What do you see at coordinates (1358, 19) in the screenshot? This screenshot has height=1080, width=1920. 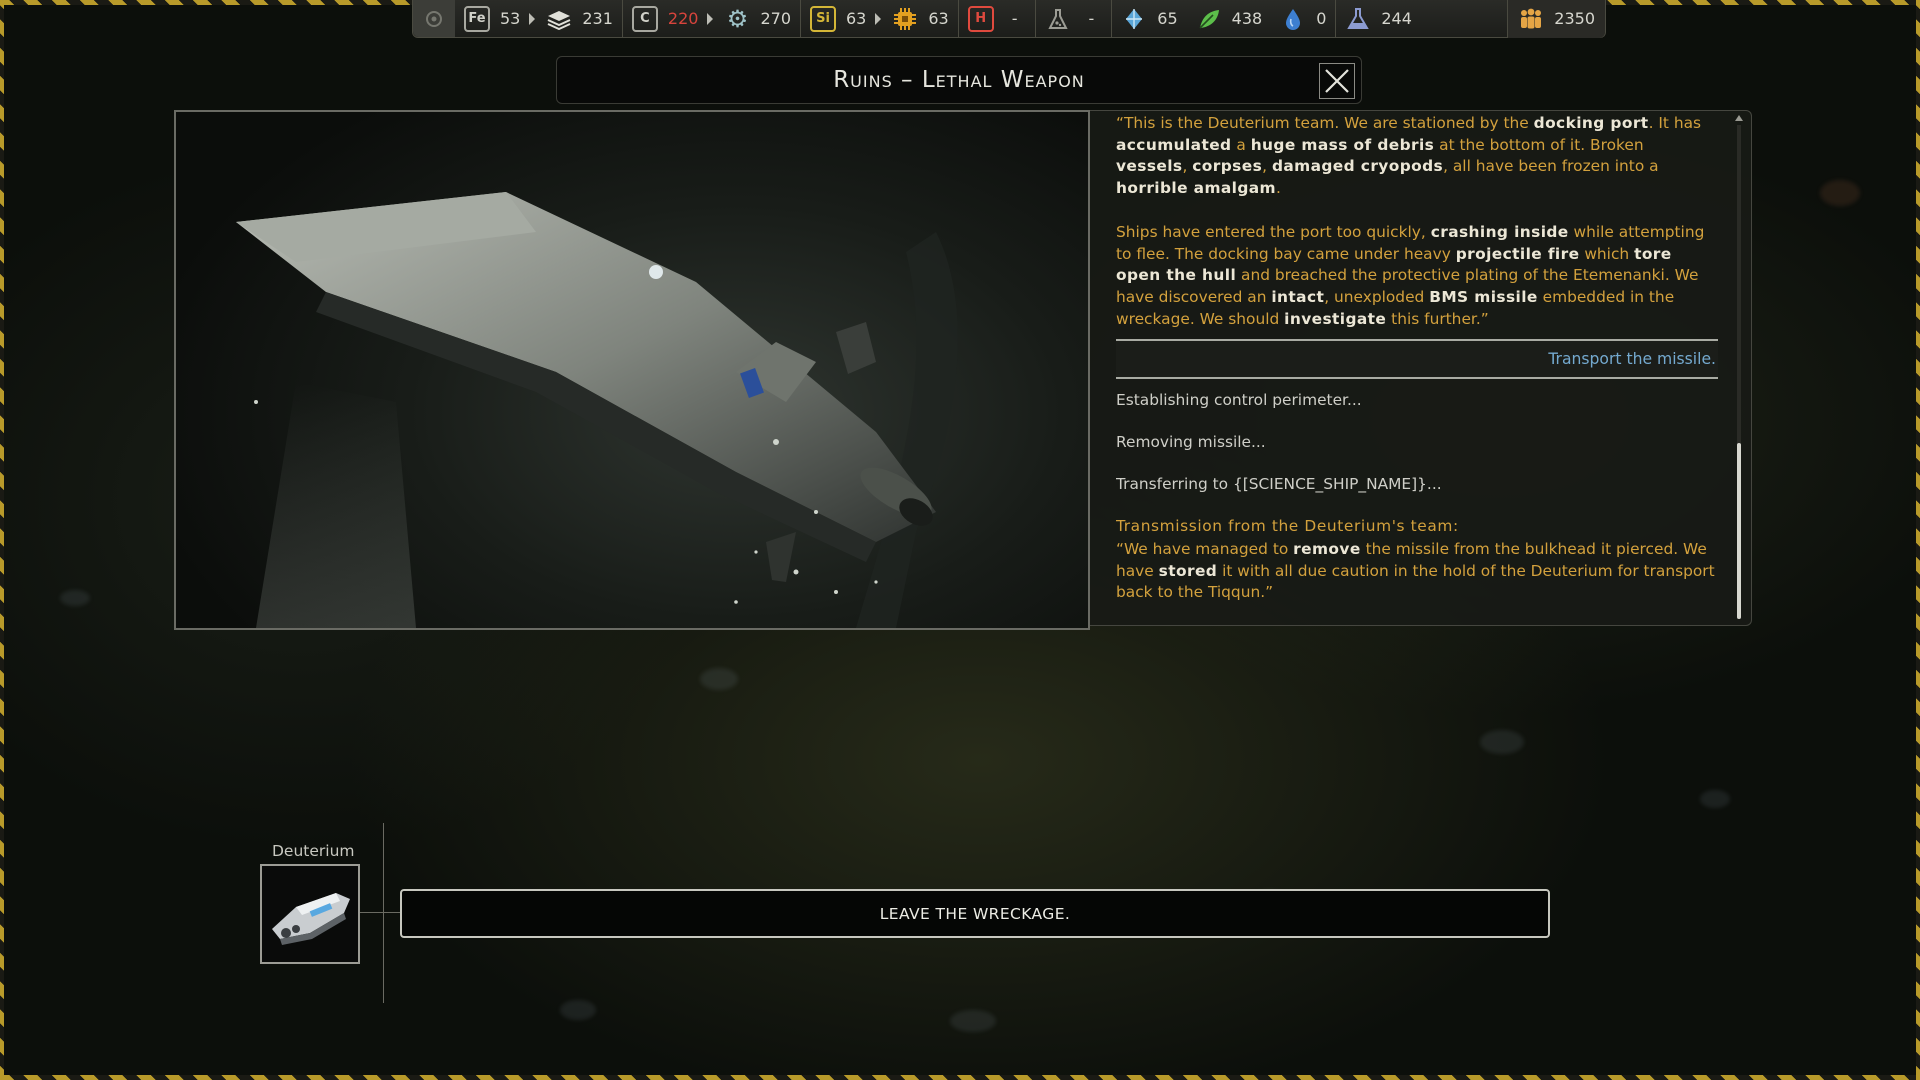 I see `science-flask-icon` at bounding box center [1358, 19].